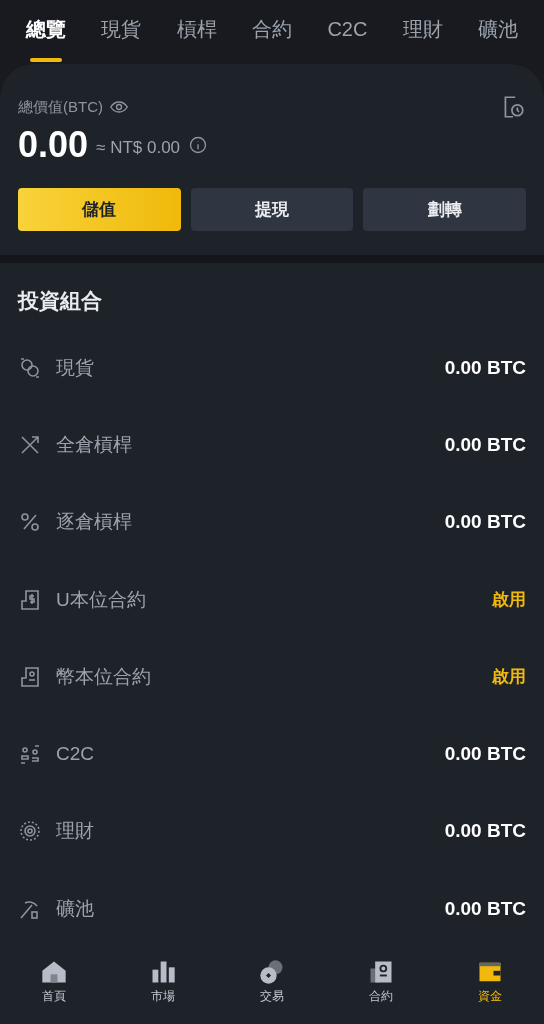 The width and height of the screenshot is (544, 1024). Describe the element at coordinates (444, 209) in the screenshot. I see `action-button: 劃轉` at that location.